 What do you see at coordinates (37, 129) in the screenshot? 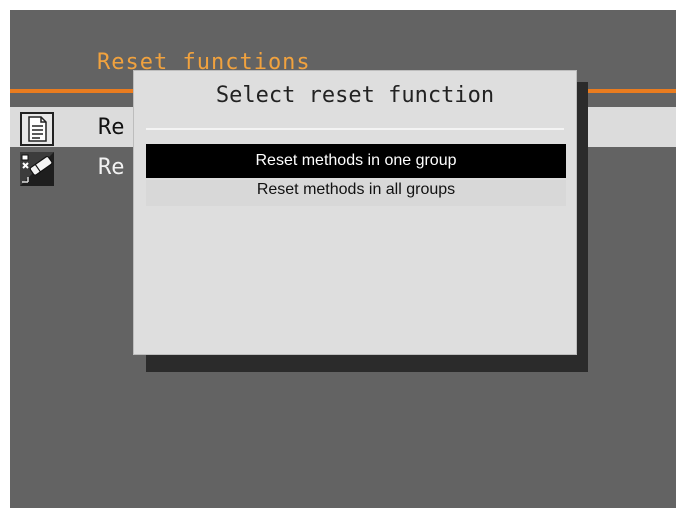
I see `document-icon` at bounding box center [37, 129].